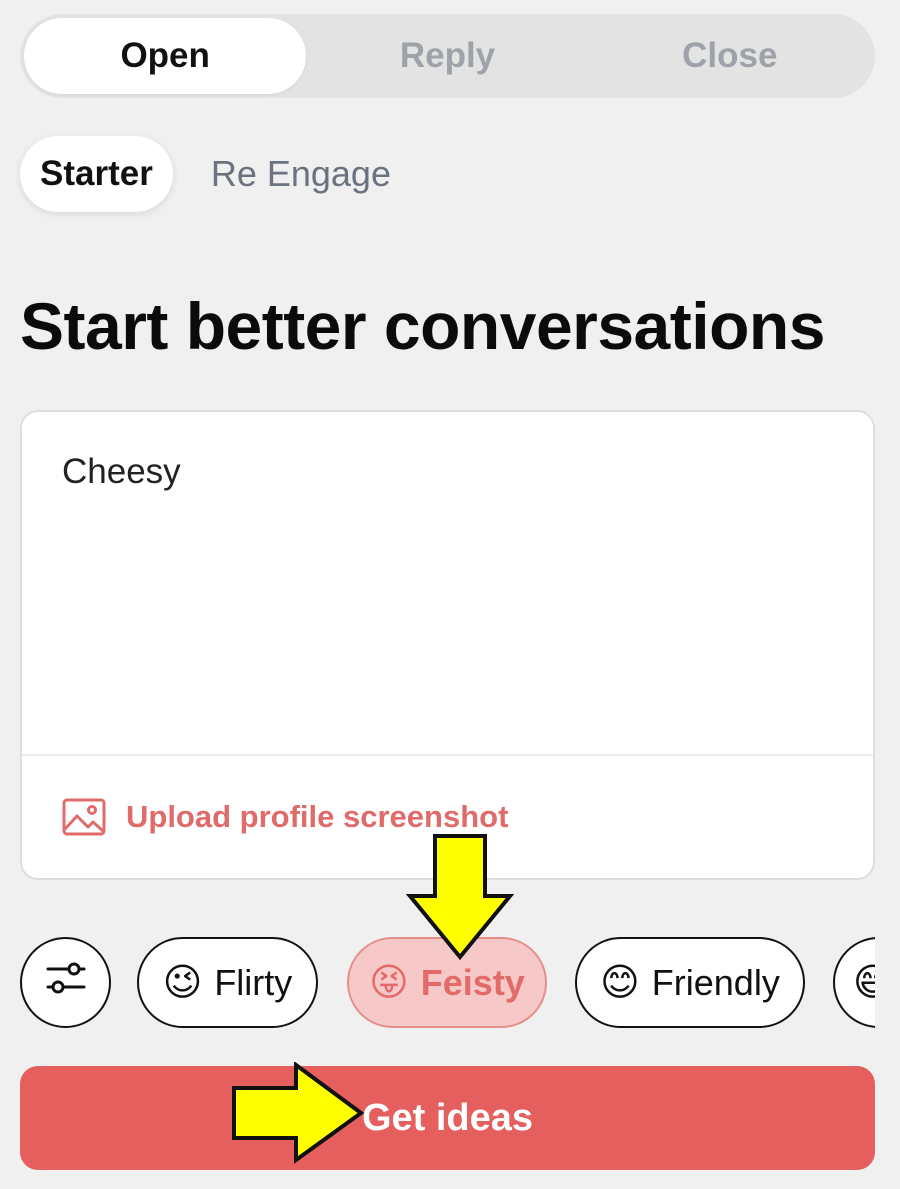 The height and width of the screenshot is (1189, 900). I want to click on subtab-starter: Starter, so click(96, 174).